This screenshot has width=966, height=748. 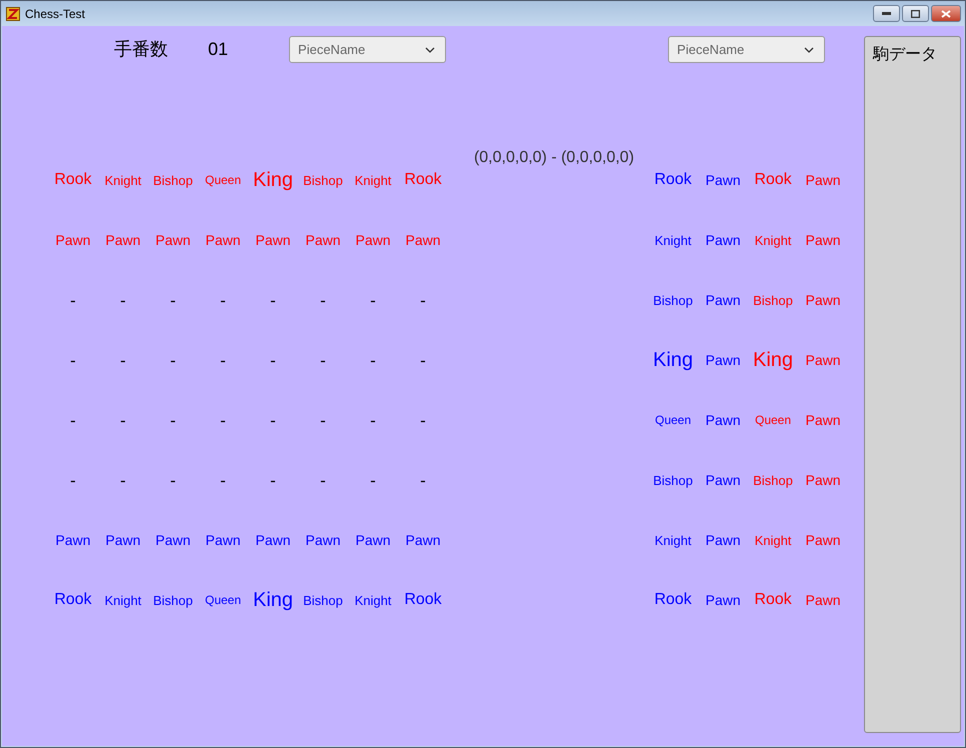 I want to click on maximize-button, so click(x=915, y=13).